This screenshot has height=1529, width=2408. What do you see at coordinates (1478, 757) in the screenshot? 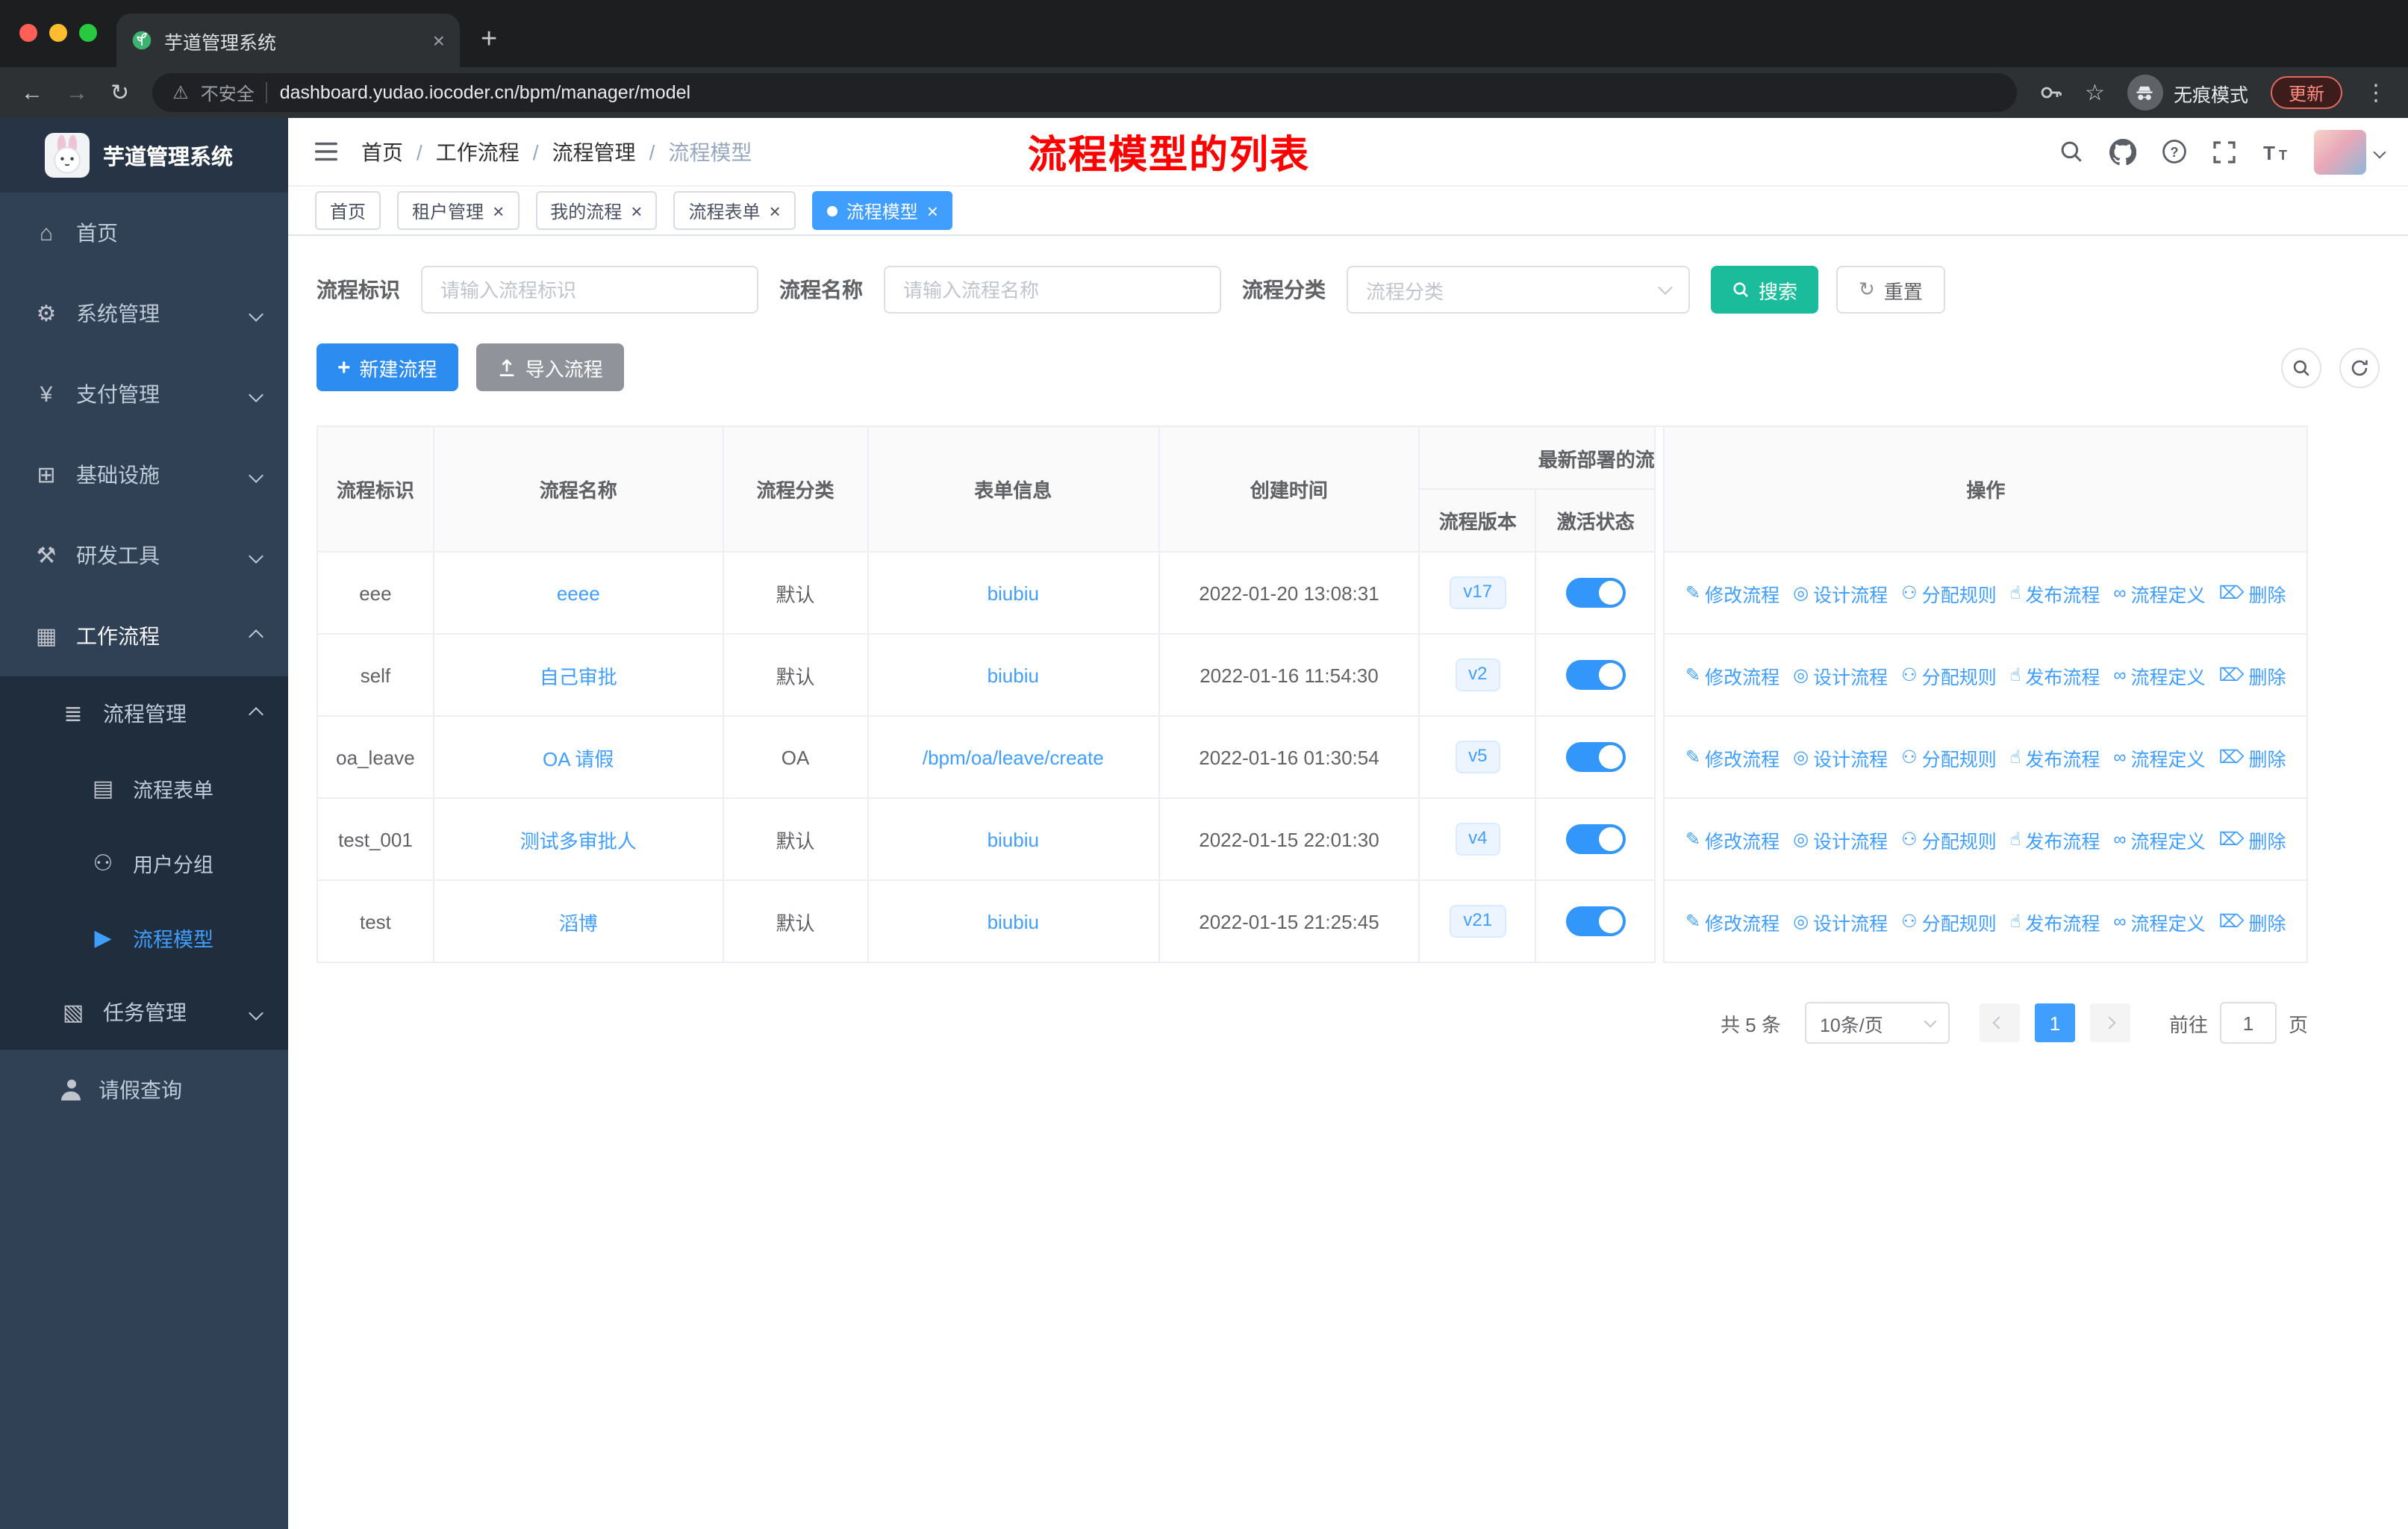
I see `version-badge: v5` at bounding box center [1478, 757].